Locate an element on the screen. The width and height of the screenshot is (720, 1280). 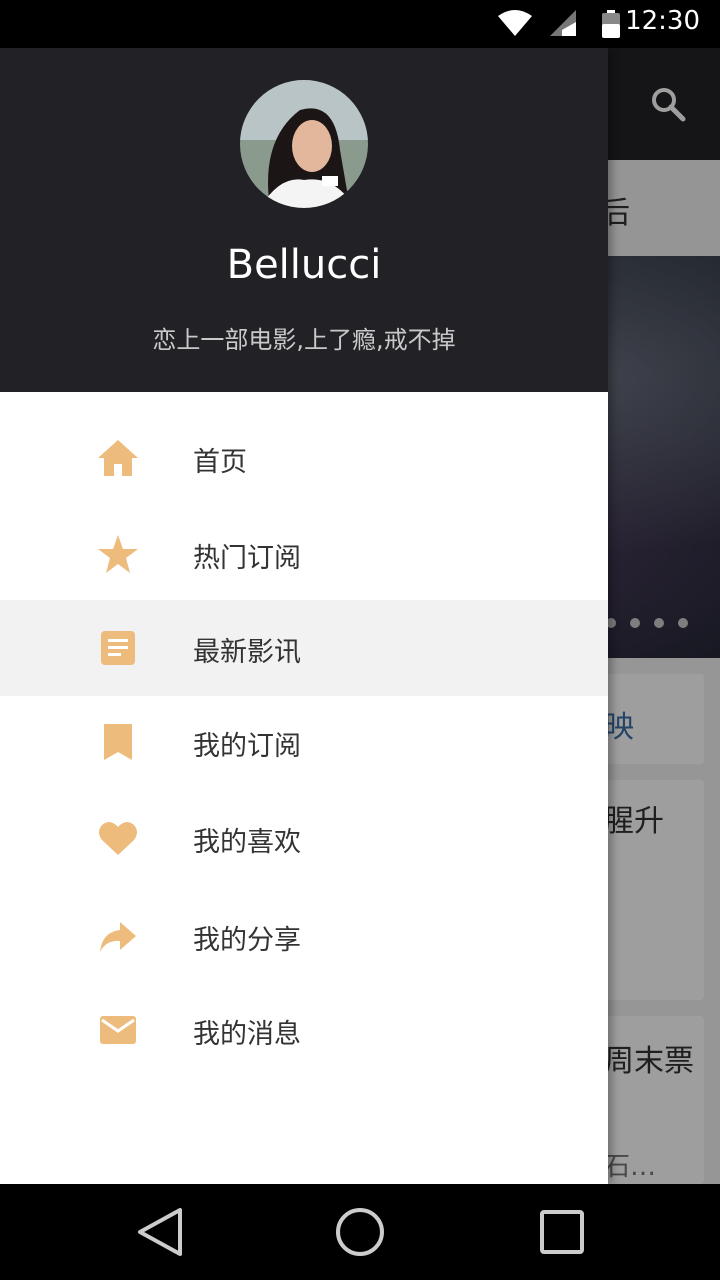
battery-icon is located at coordinates (611, 26).